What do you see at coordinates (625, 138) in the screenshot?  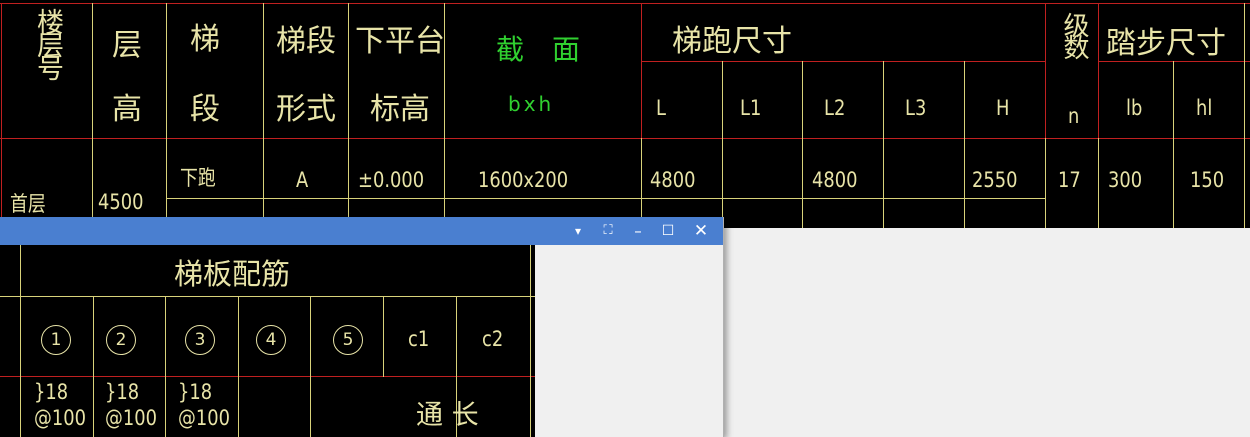 I see `header-bottom-line` at bounding box center [625, 138].